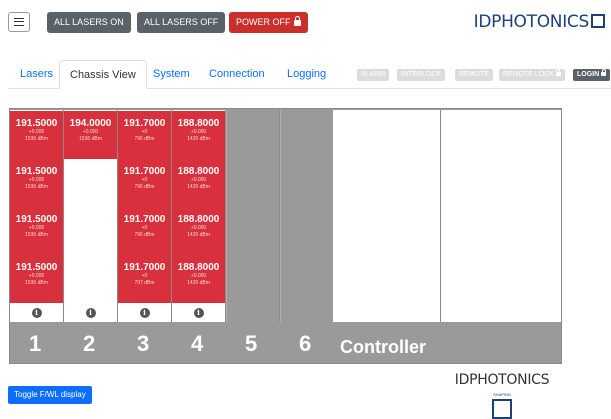 The height and width of the screenshot is (419, 611). Describe the element at coordinates (143, 343) in the screenshot. I see `slot-number-3: 3` at that location.